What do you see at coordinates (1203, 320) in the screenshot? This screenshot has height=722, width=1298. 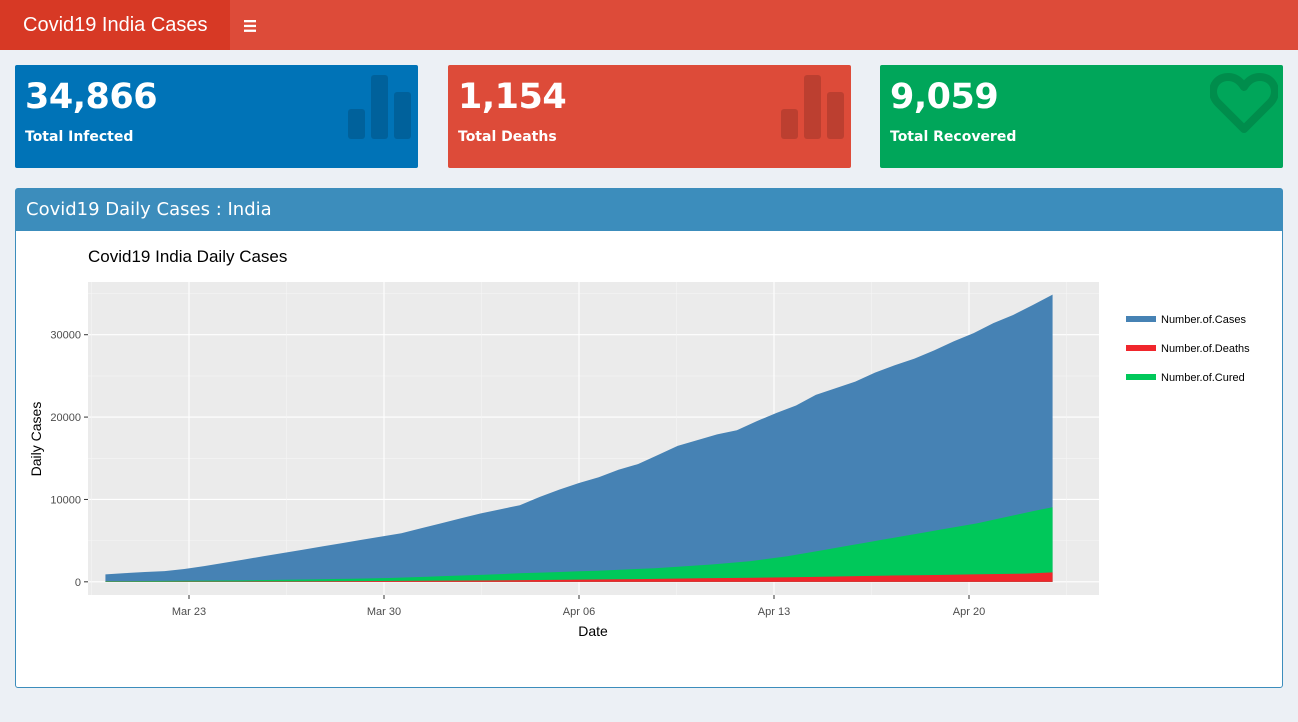 I see `legend-label: Number.of.Cases` at bounding box center [1203, 320].